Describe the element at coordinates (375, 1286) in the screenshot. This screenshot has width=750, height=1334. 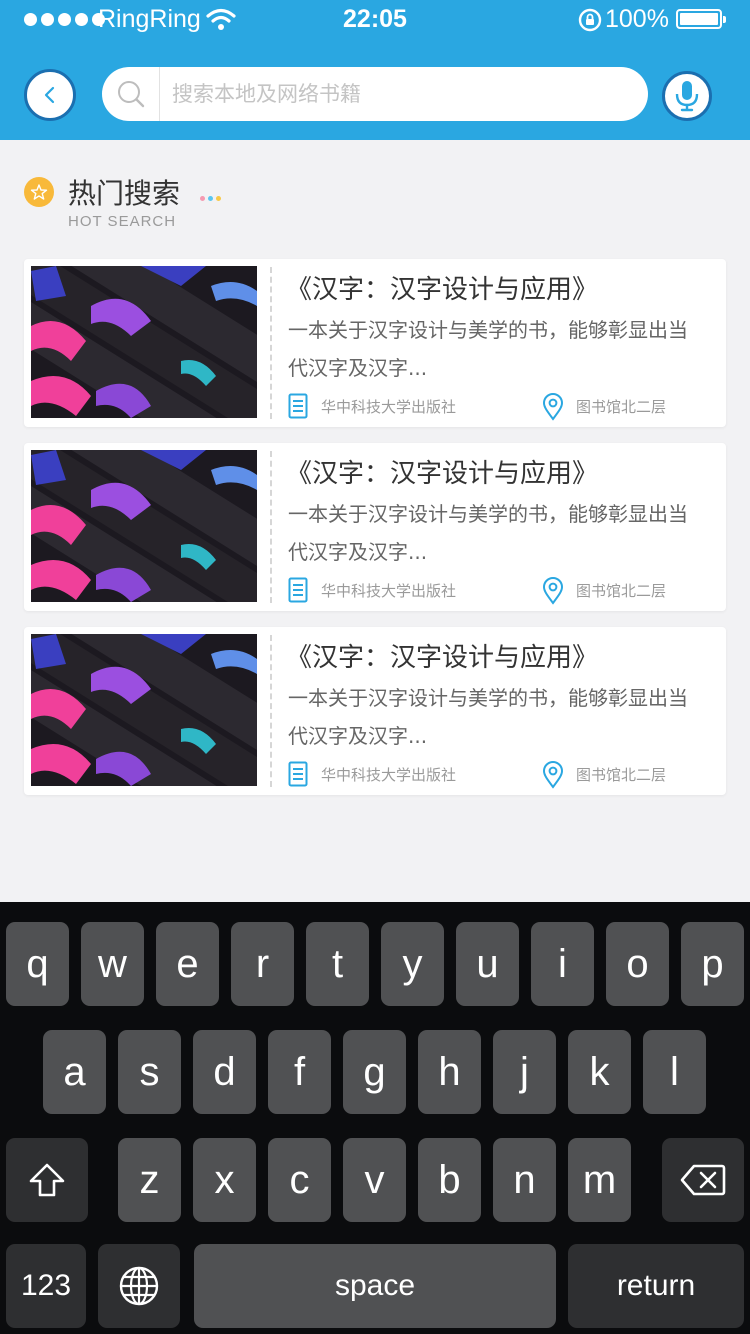
I see `space-key: space` at that location.